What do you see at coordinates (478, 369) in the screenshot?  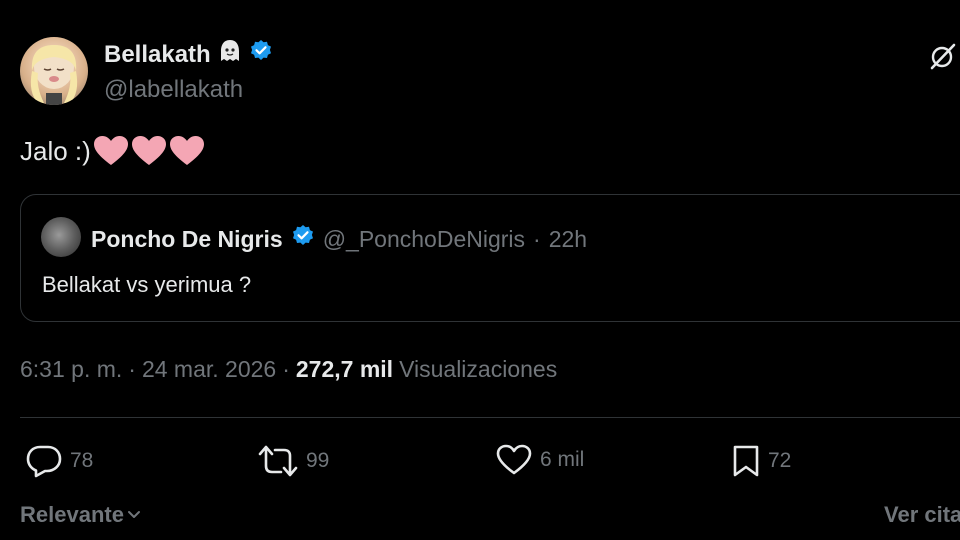 I see `views-label: Visualizaciones` at bounding box center [478, 369].